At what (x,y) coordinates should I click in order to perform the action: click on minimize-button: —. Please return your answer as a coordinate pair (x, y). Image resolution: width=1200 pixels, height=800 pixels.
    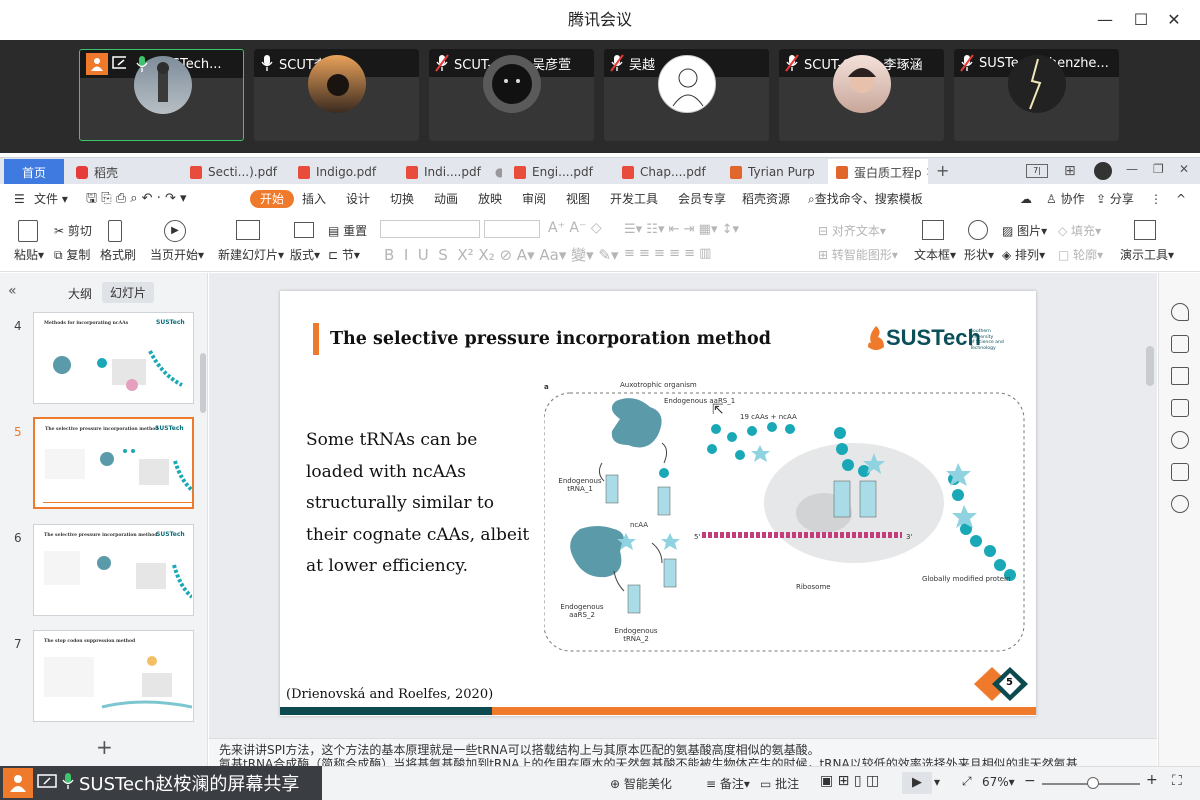
    Looking at the image, I should click on (1105, 20).